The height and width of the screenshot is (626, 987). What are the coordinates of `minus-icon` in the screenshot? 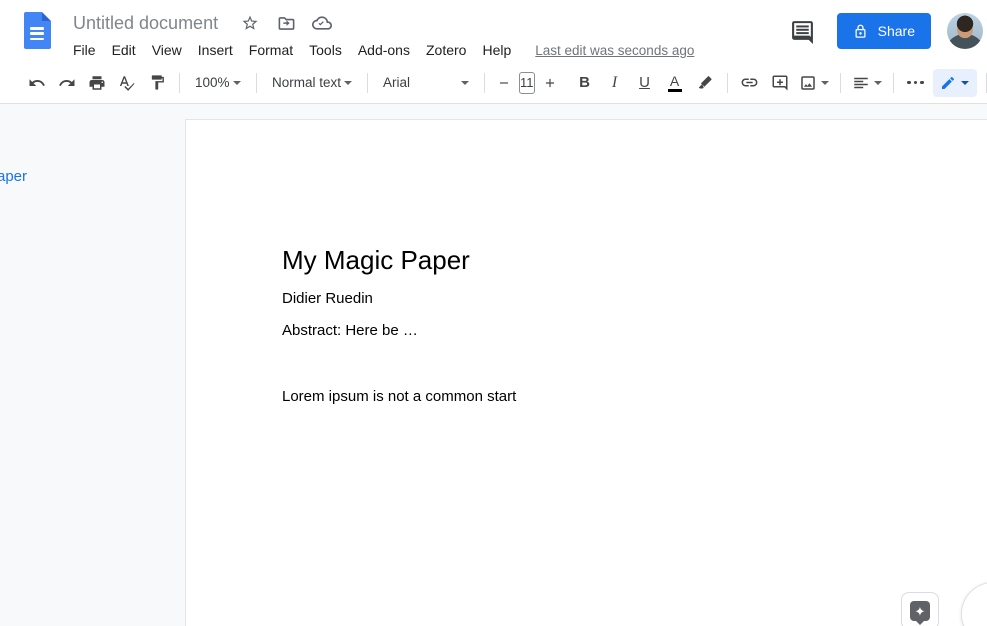 It's located at (504, 82).